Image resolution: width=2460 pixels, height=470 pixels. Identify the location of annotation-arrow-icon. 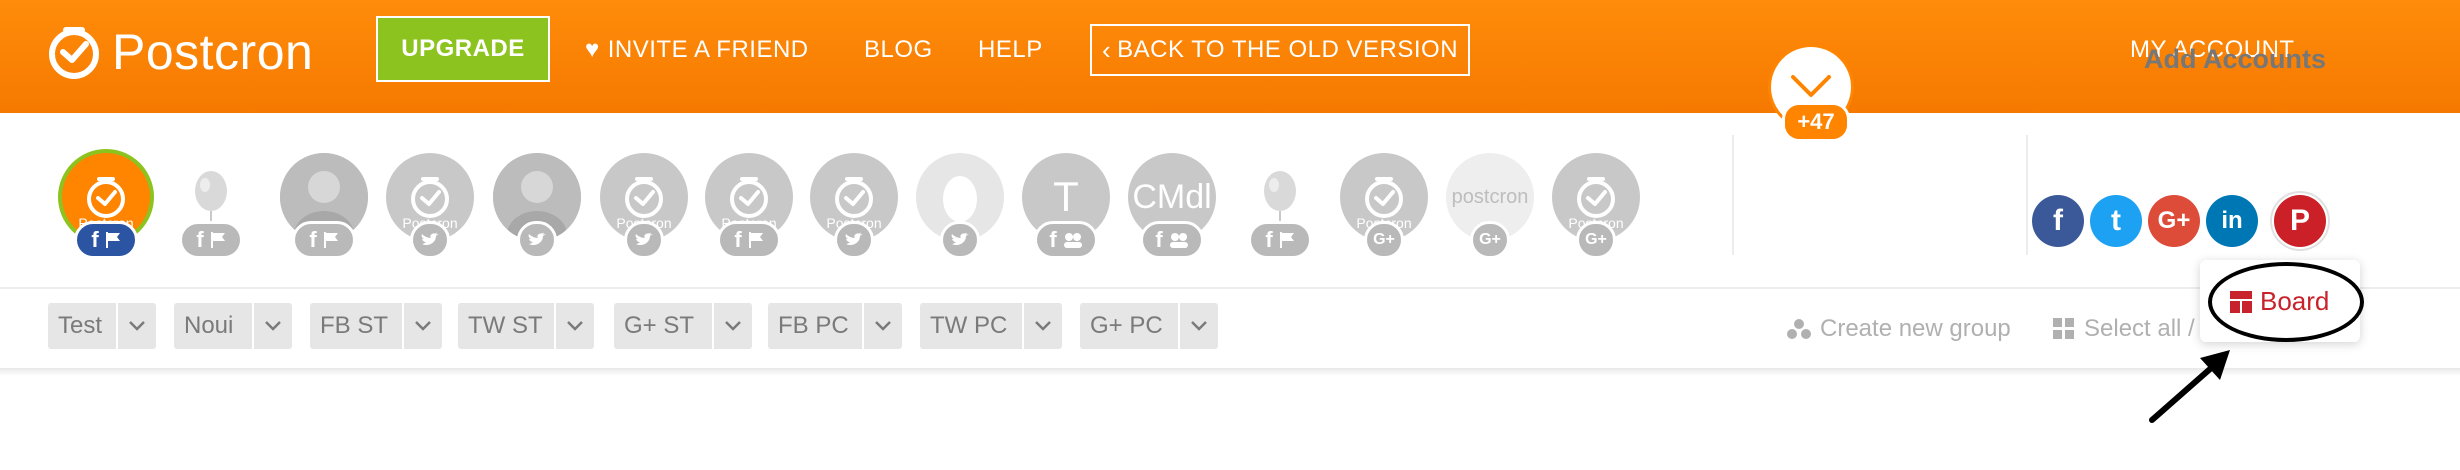
(2189, 386).